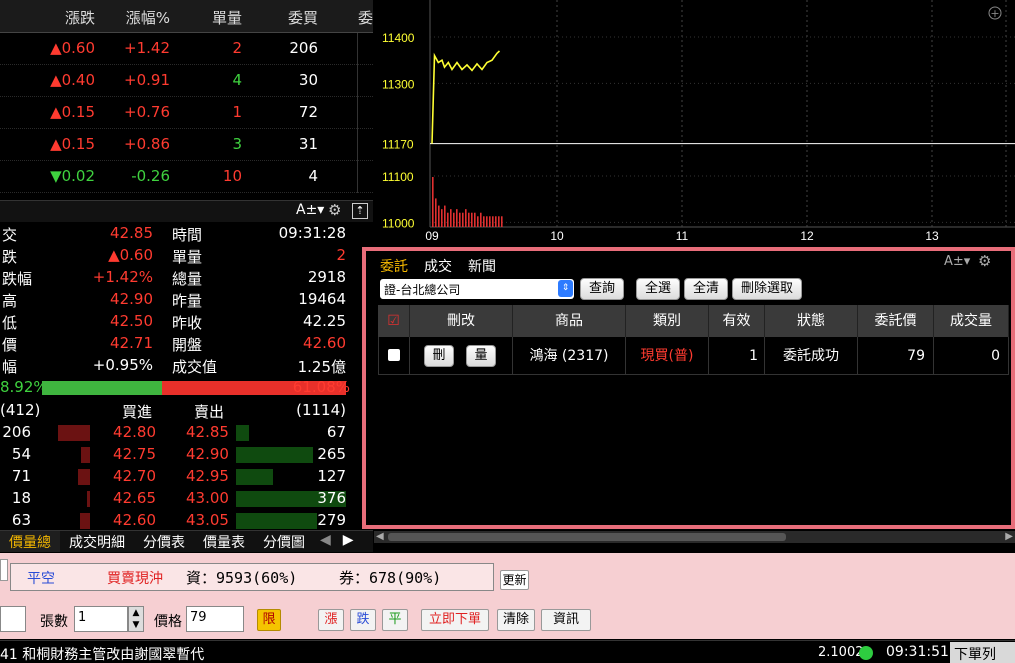  I want to click on col-order-price: 委託價, so click(896, 321).